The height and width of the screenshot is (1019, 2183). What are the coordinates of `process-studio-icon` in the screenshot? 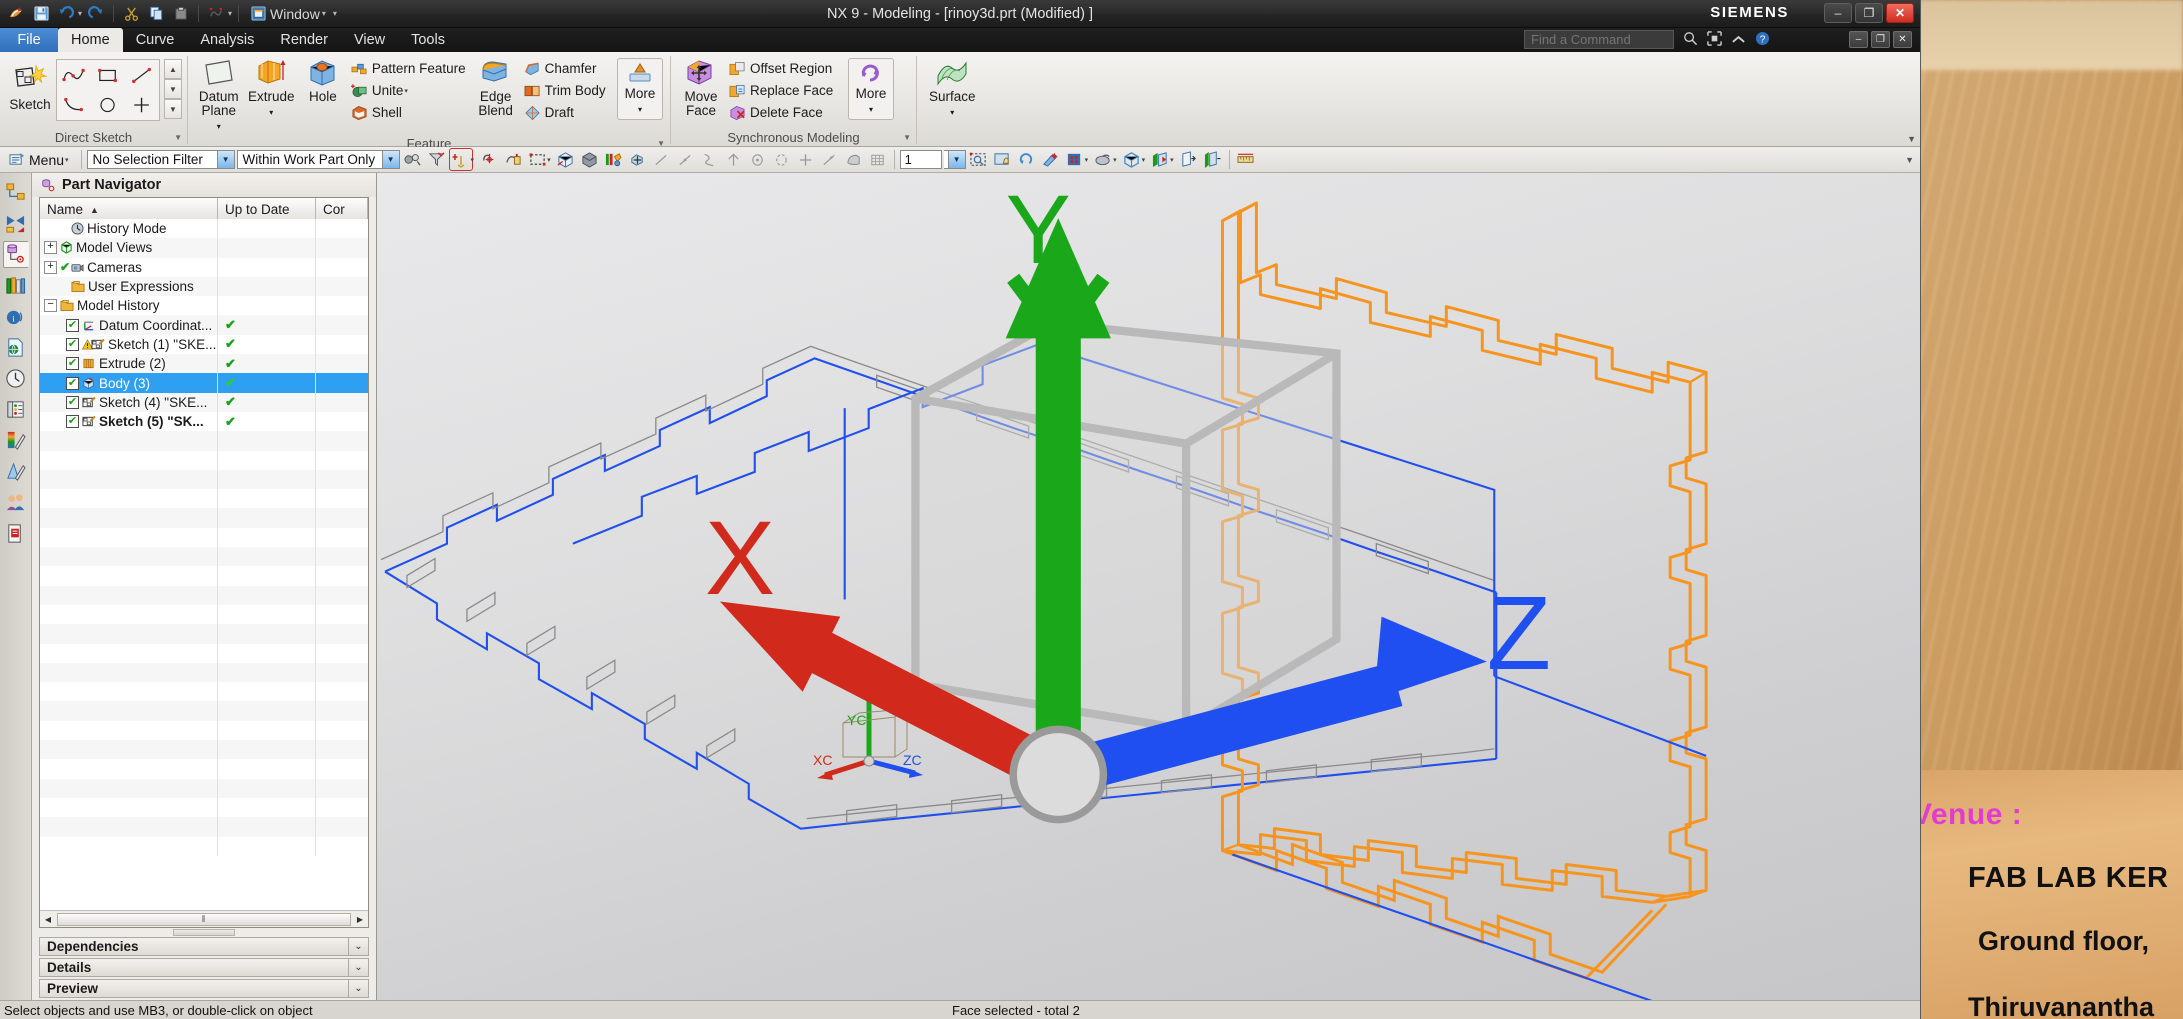 It's located at (16, 409).